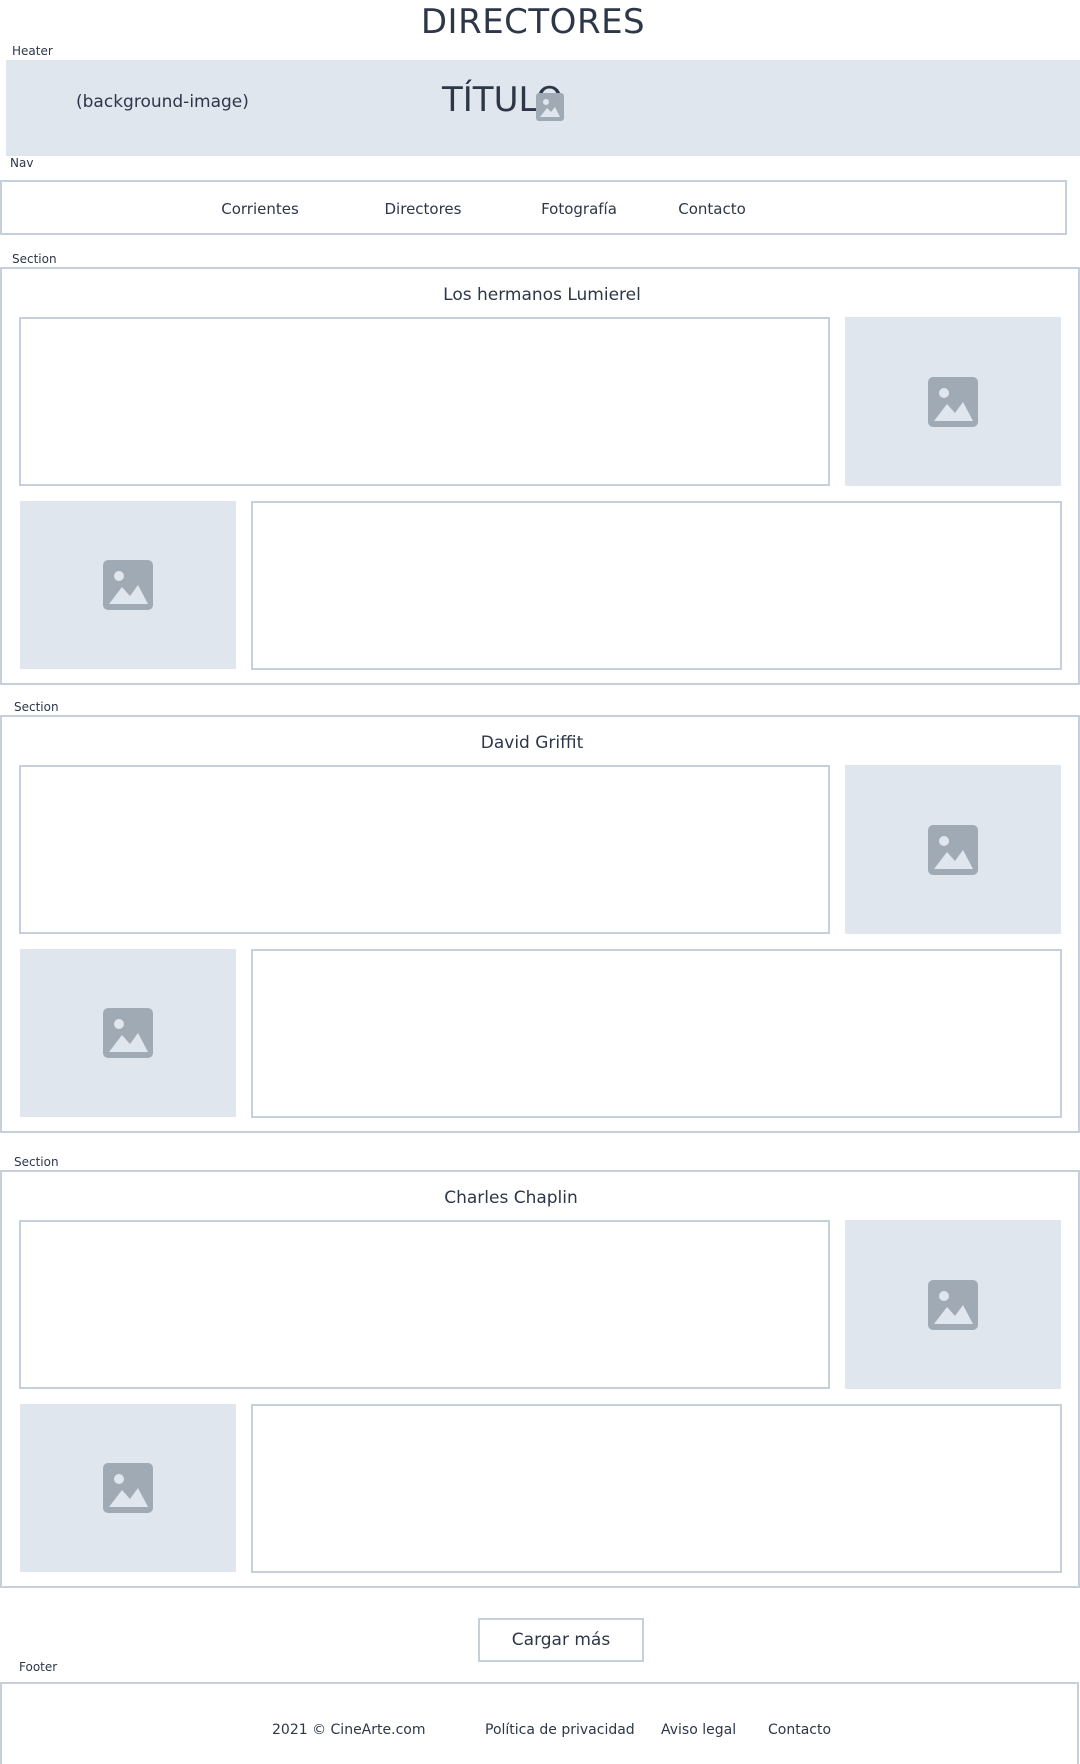 This screenshot has height=1764, width=1080. I want to click on header-tag: Heater, so click(32, 51).